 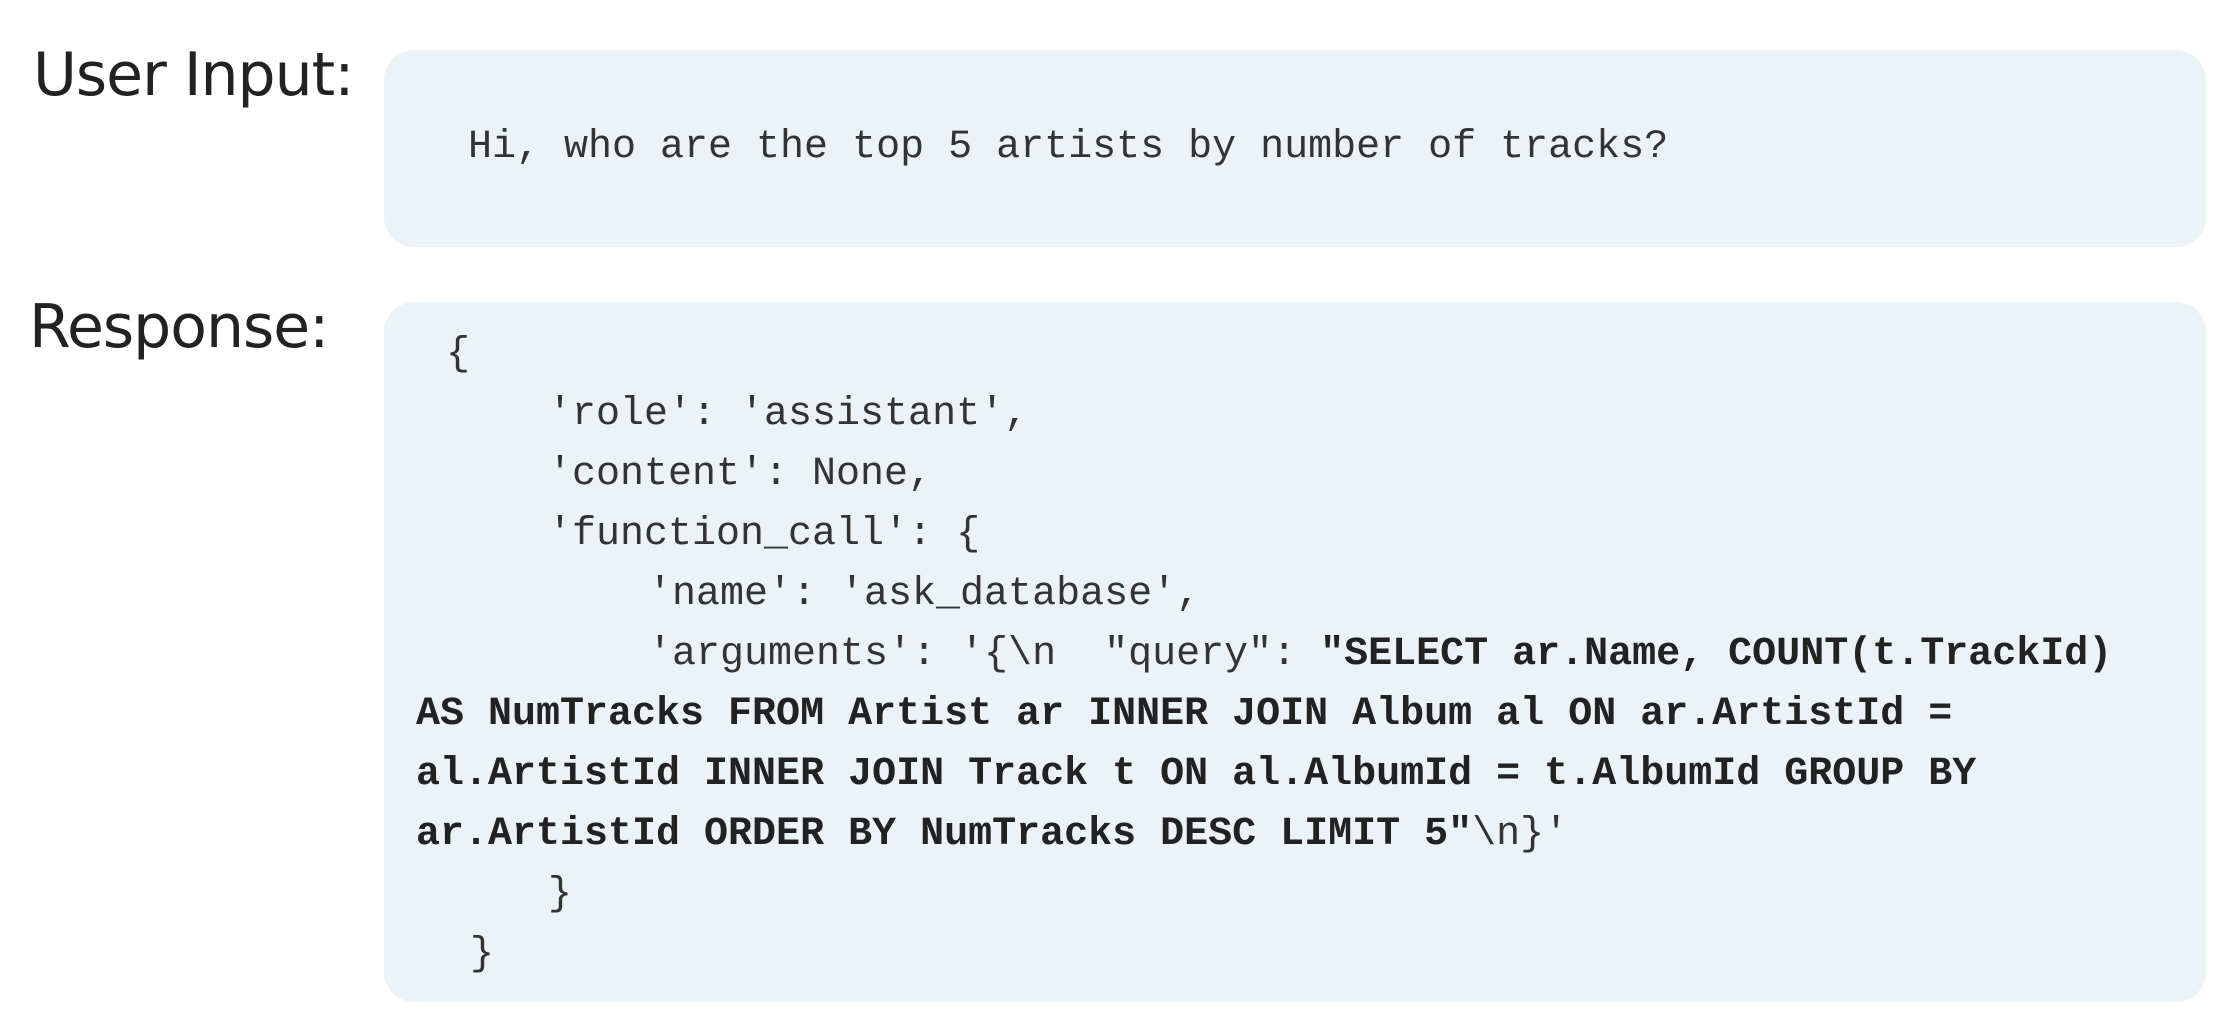 What do you see at coordinates (740, 474) in the screenshot?
I see `response-content-line: 'content': None,` at bounding box center [740, 474].